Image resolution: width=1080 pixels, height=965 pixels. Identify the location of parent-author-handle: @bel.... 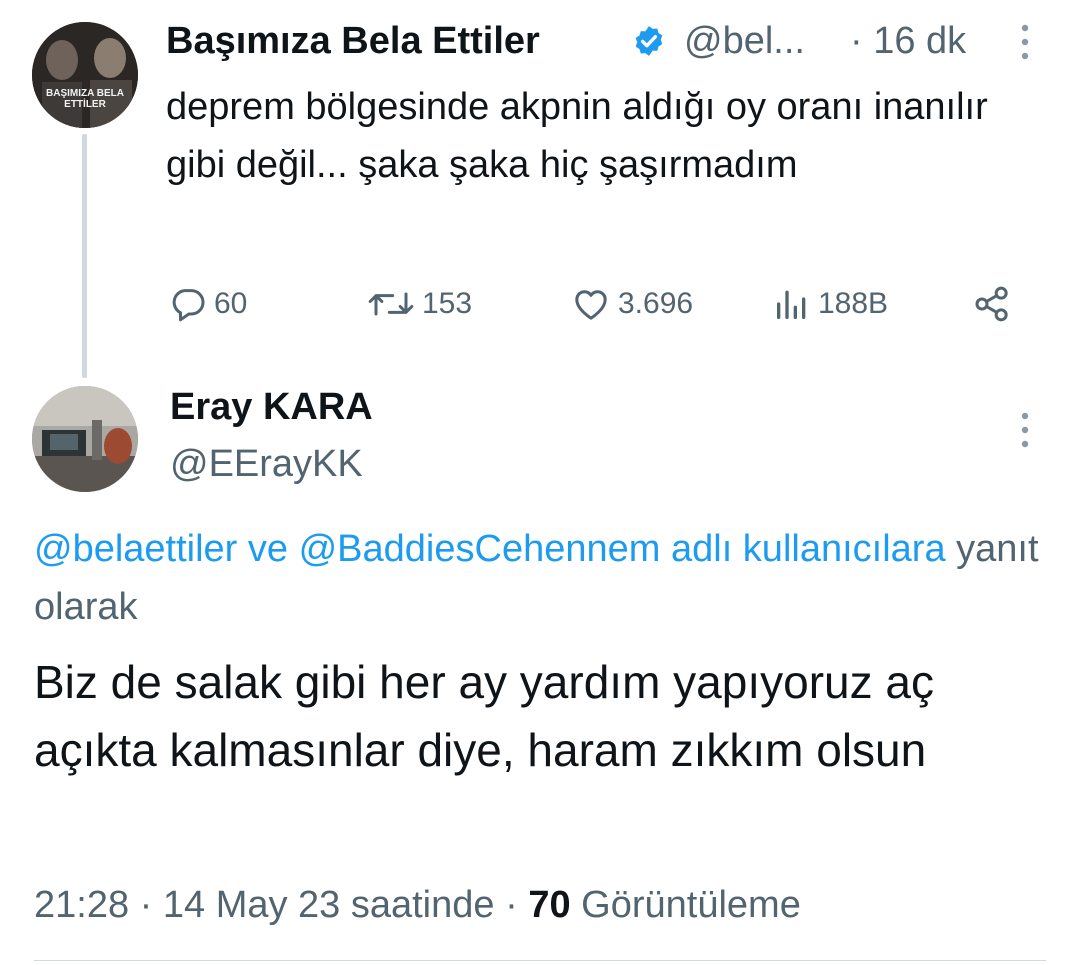
(744, 41).